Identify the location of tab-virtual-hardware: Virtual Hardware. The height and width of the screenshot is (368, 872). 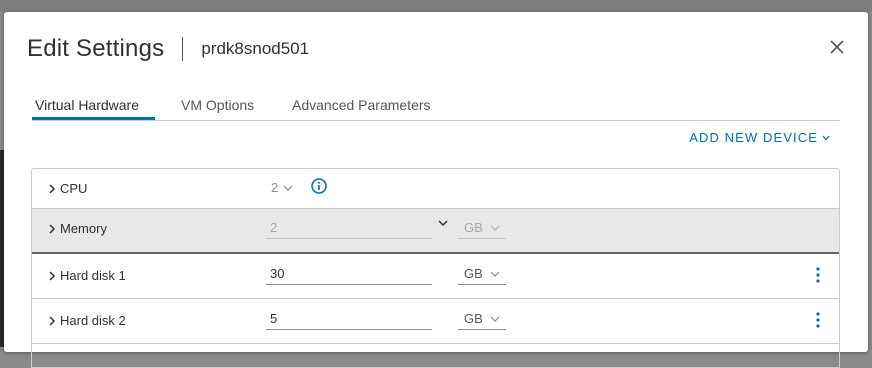
(93, 107).